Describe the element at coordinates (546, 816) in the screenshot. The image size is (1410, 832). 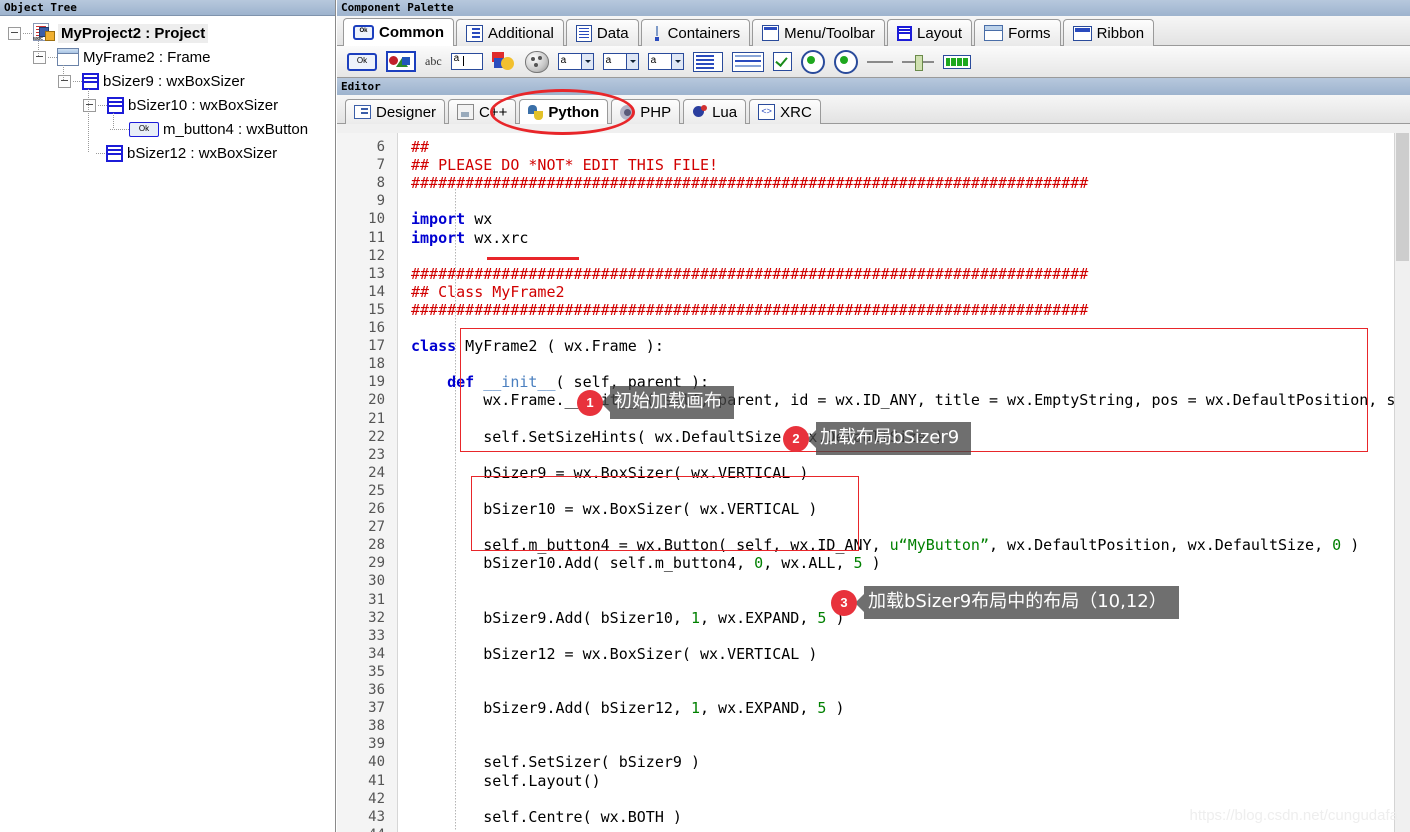
I see `code-text: self.Centre( wx.BOTH )` at that location.